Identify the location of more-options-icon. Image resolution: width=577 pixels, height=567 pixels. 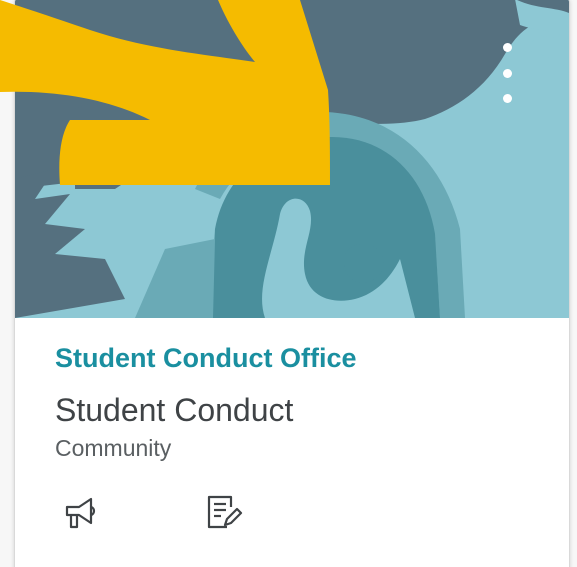
(507, 73).